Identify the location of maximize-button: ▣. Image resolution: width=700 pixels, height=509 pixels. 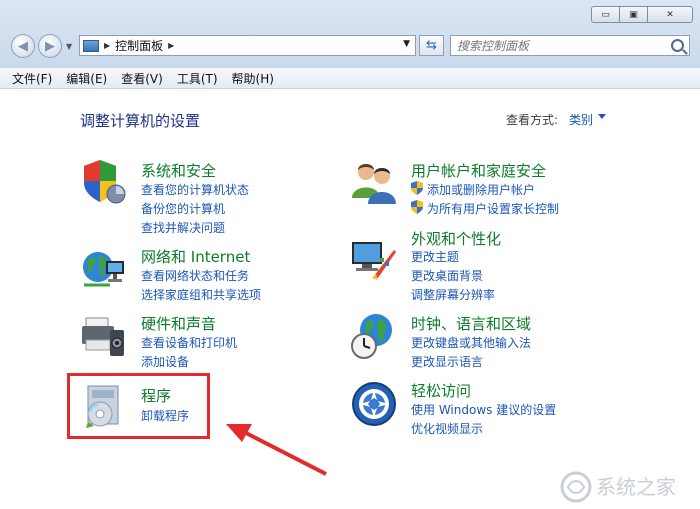
(633, 14).